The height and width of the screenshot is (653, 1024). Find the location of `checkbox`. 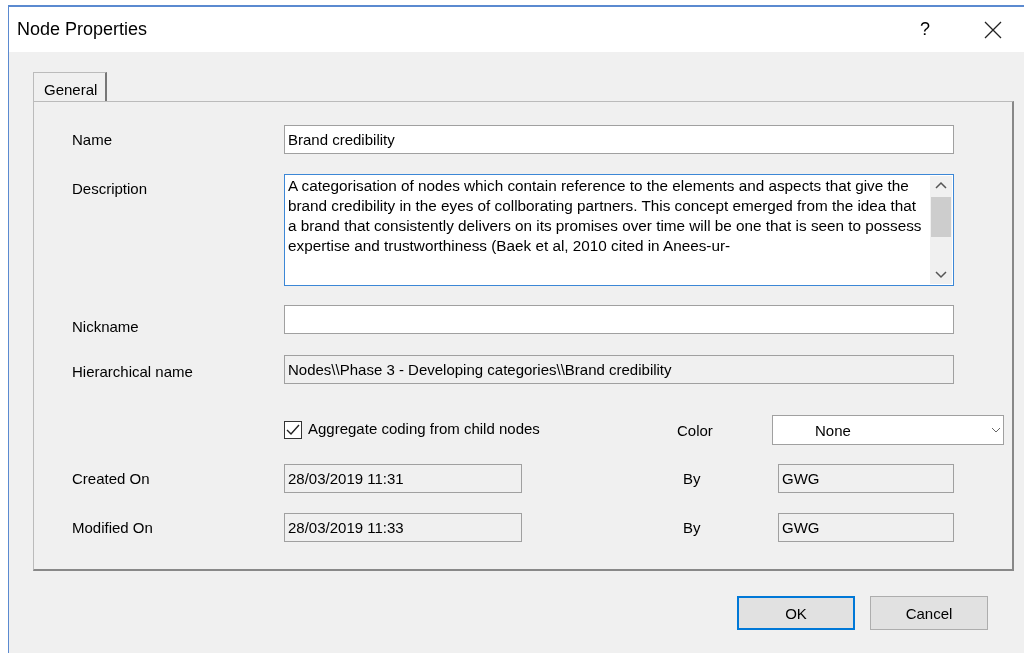

checkbox is located at coordinates (293, 430).